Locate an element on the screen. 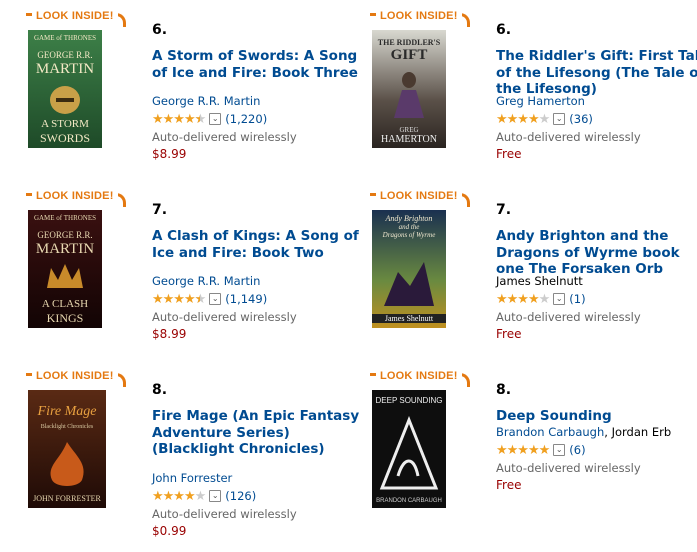  cover-text: A STORM is located at coordinates (65, 124).